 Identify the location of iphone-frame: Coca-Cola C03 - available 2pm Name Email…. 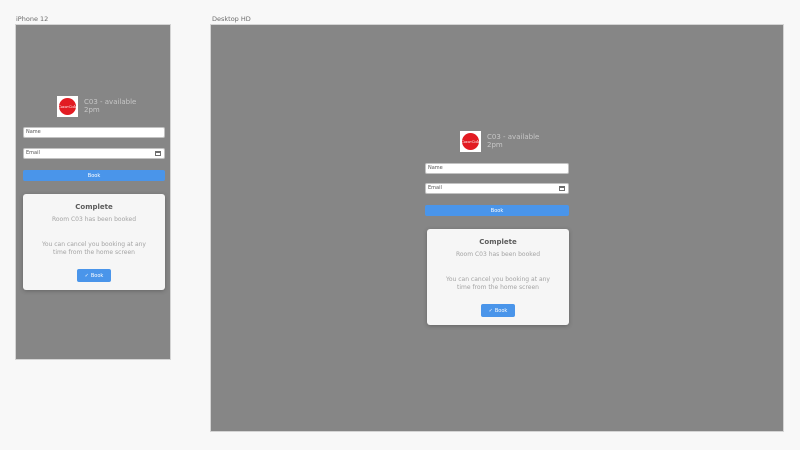
(93, 192).